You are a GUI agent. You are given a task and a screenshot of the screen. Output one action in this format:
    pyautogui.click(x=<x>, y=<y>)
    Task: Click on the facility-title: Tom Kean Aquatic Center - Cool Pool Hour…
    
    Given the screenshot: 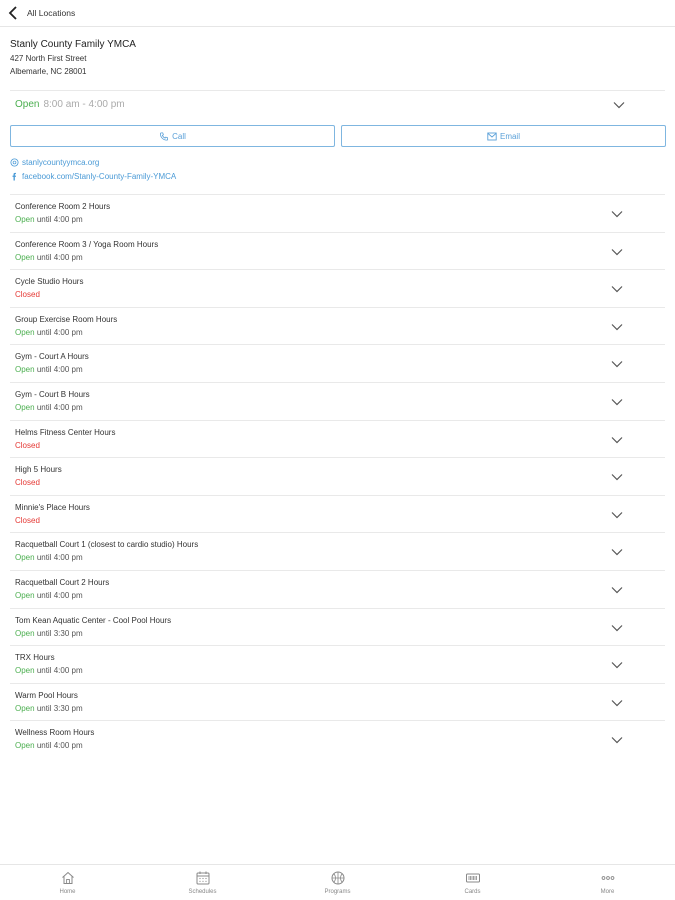 What is the action you would take?
    pyautogui.click(x=93, y=620)
    